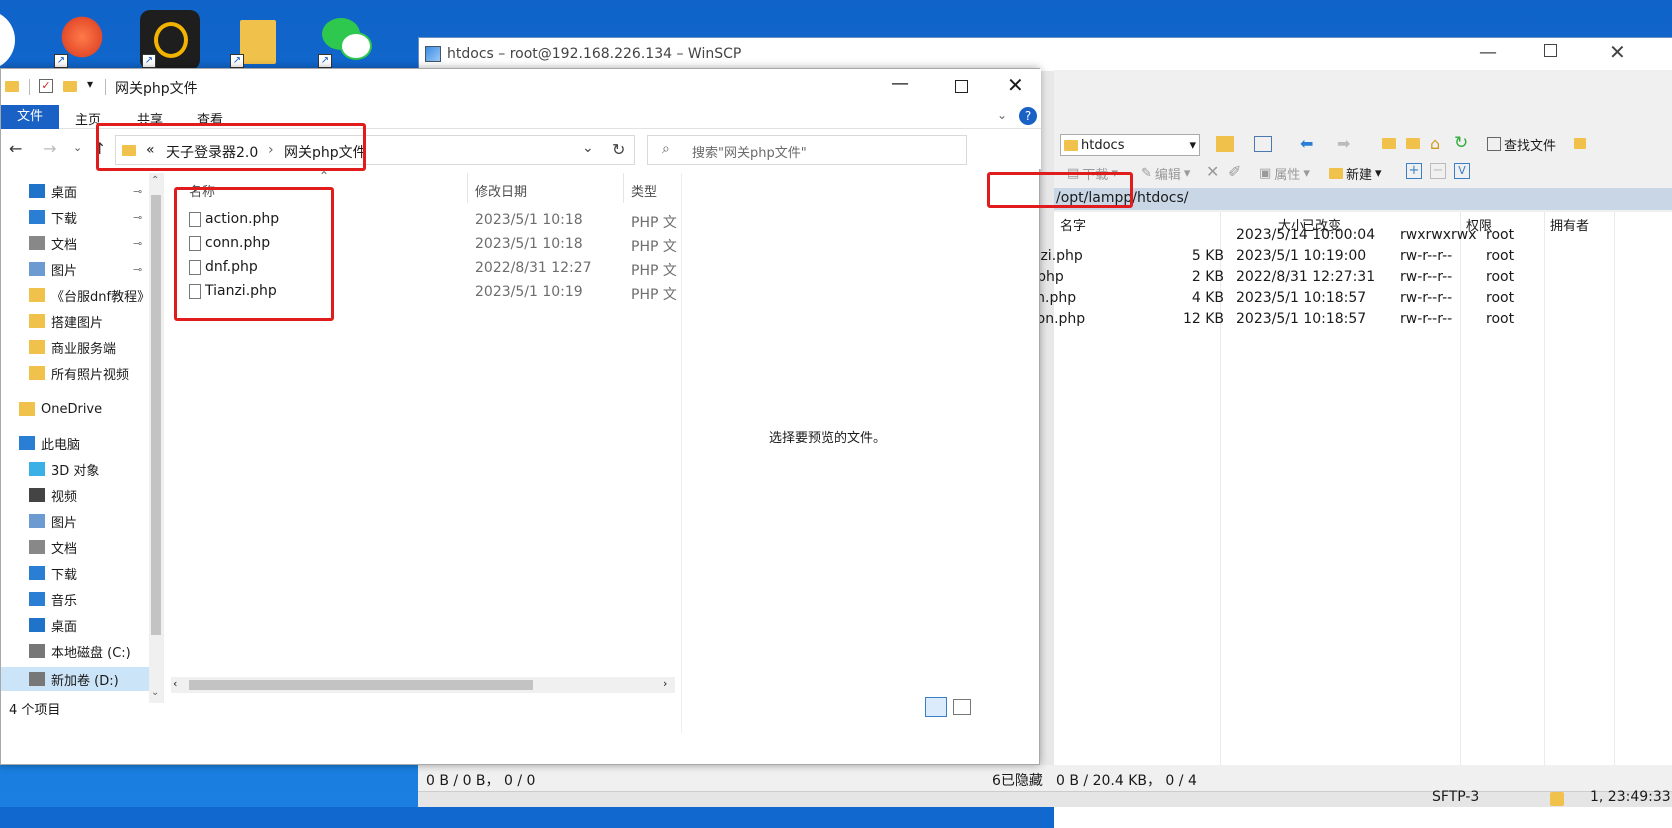 The height and width of the screenshot is (828, 1672). I want to click on nav-item: 桌面 ⊸, so click(81, 191).